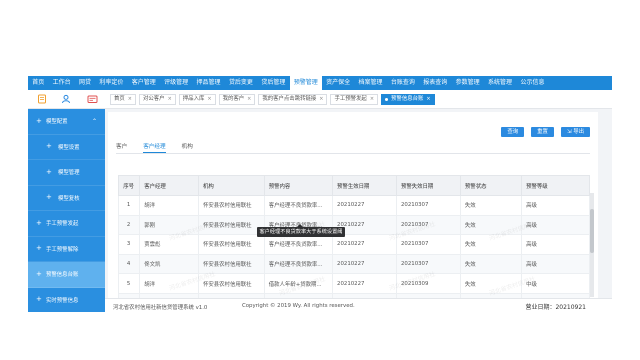 This screenshot has height=360, width=640. I want to click on topnav-item: 系统管理, so click(500, 83).